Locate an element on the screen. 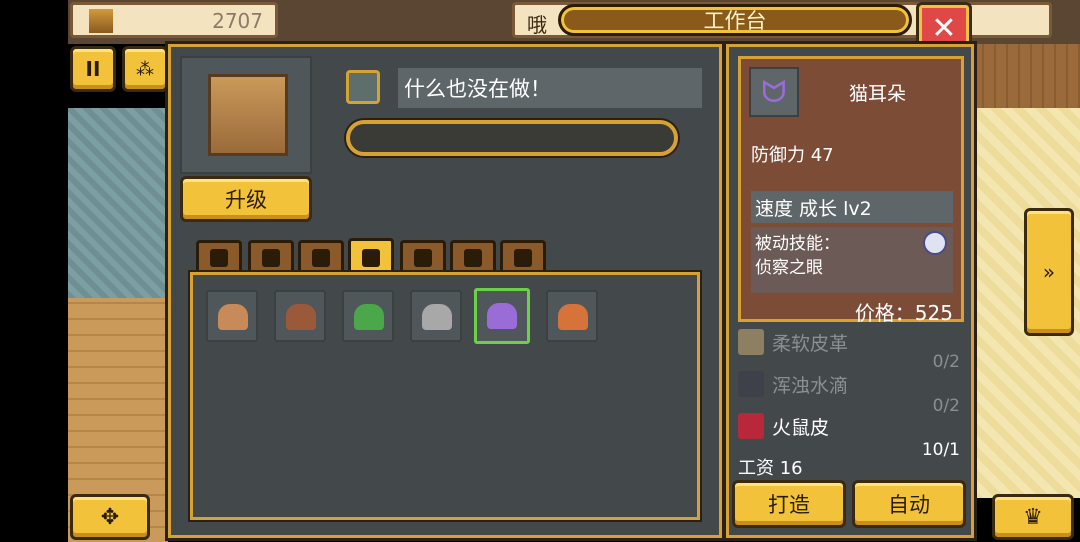  greeting-text: 哦 is located at coordinates (537, 25).